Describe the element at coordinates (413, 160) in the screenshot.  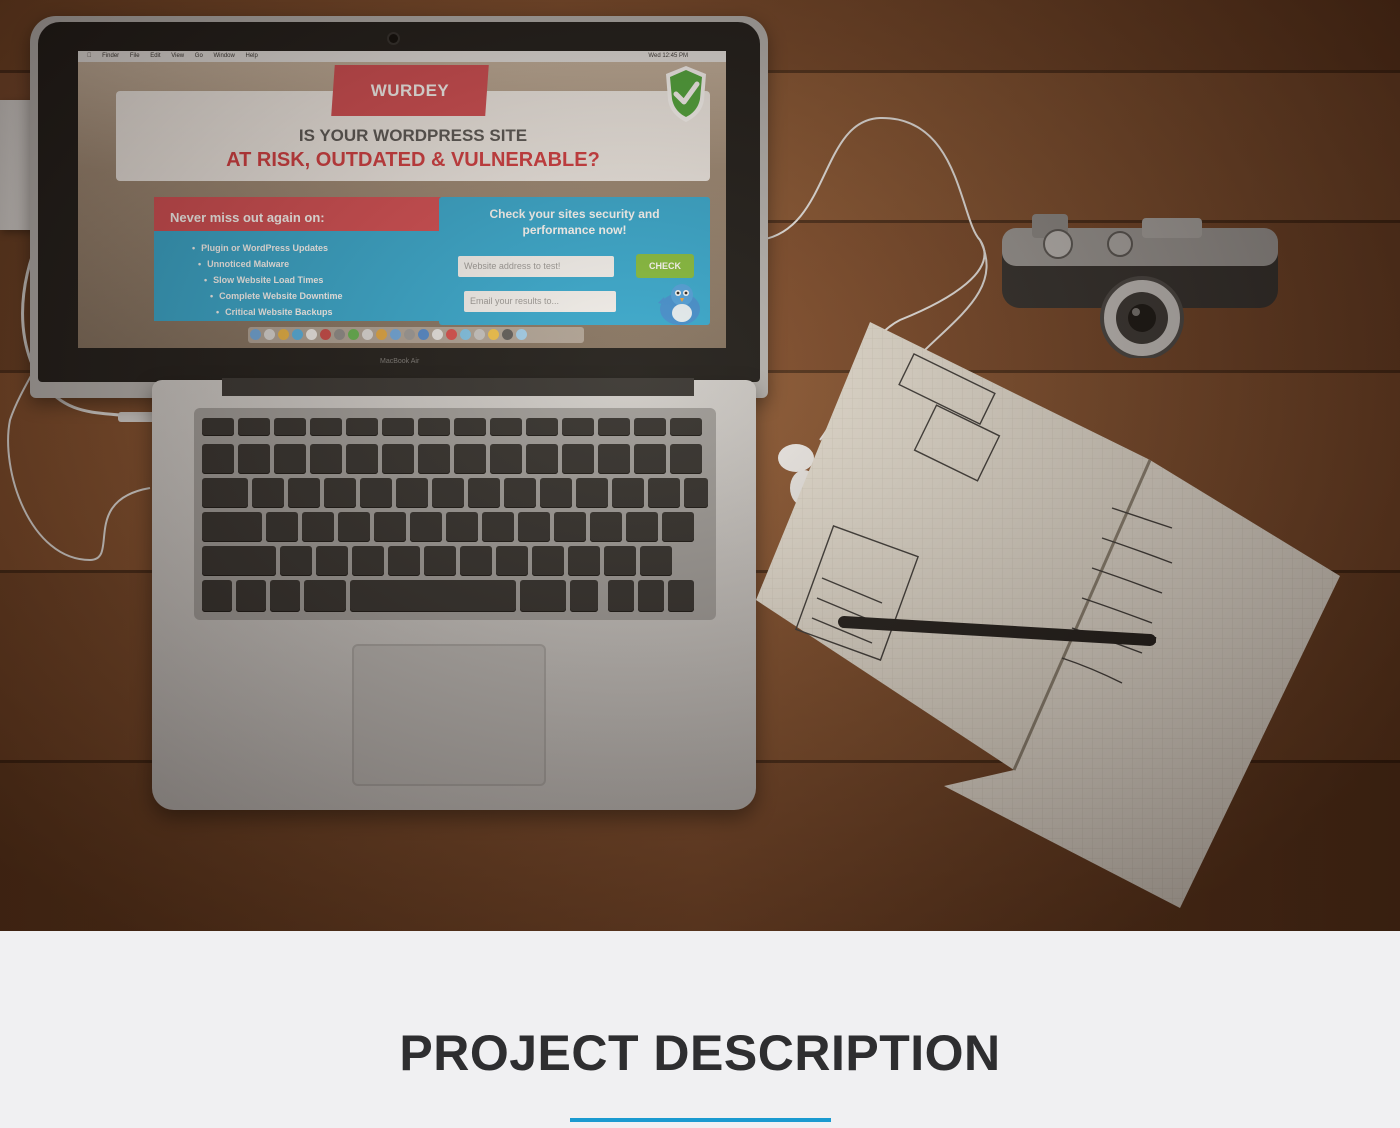
I see `headline-line-2: AT RISK, OUTDATED & VULNERABLE?` at that location.